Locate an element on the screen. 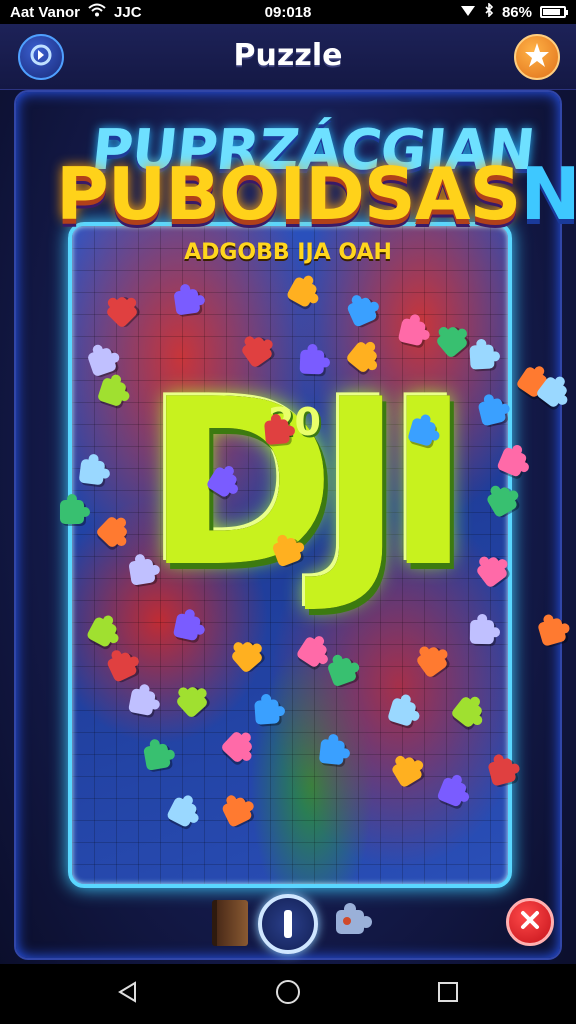  pause-icon is located at coordinates (288, 924).